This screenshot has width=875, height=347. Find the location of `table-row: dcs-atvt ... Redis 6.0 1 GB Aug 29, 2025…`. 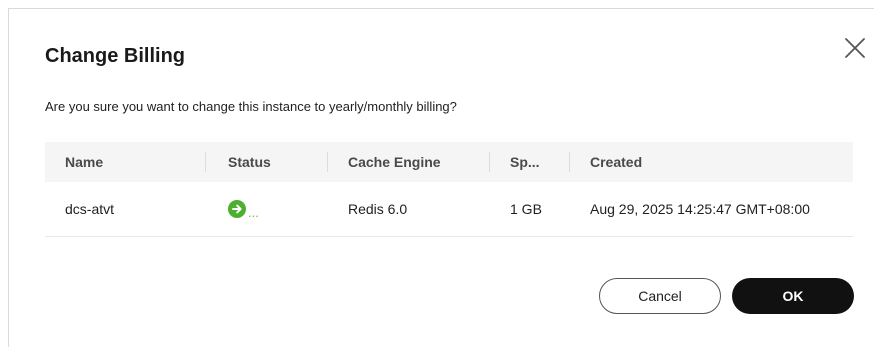

table-row: dcs-atvt ... Redis 6.0 1 GB Aug 29, 2025… is located at coordinates (449, 209).